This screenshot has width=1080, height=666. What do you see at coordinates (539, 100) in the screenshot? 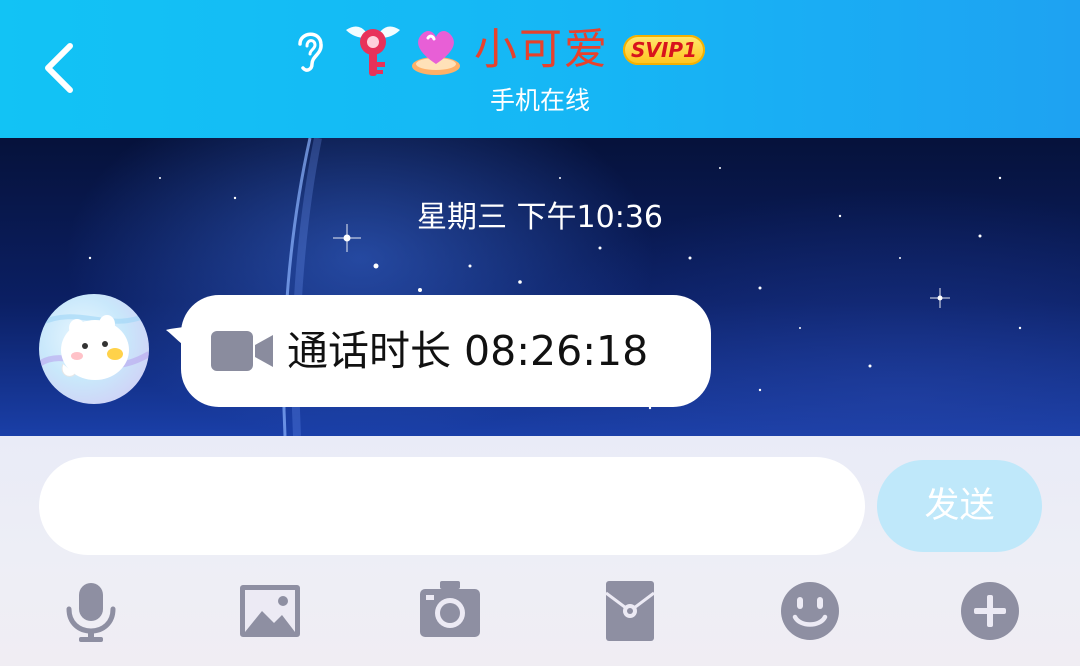
I see `online-status: 手机在线` at bounding box center [539, 100].